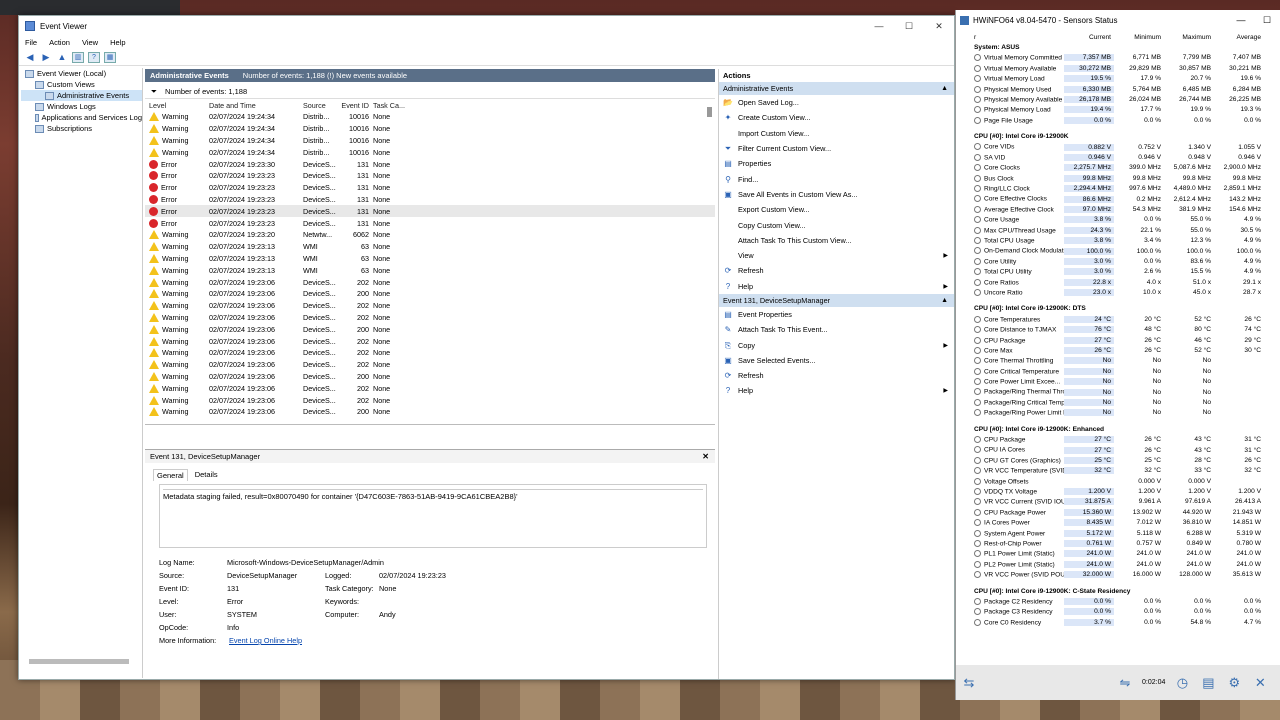  What do you see at coordinates (836, 255) in the screenshot?
I see `action-item: View ▶` at bounding box center [836, 255].